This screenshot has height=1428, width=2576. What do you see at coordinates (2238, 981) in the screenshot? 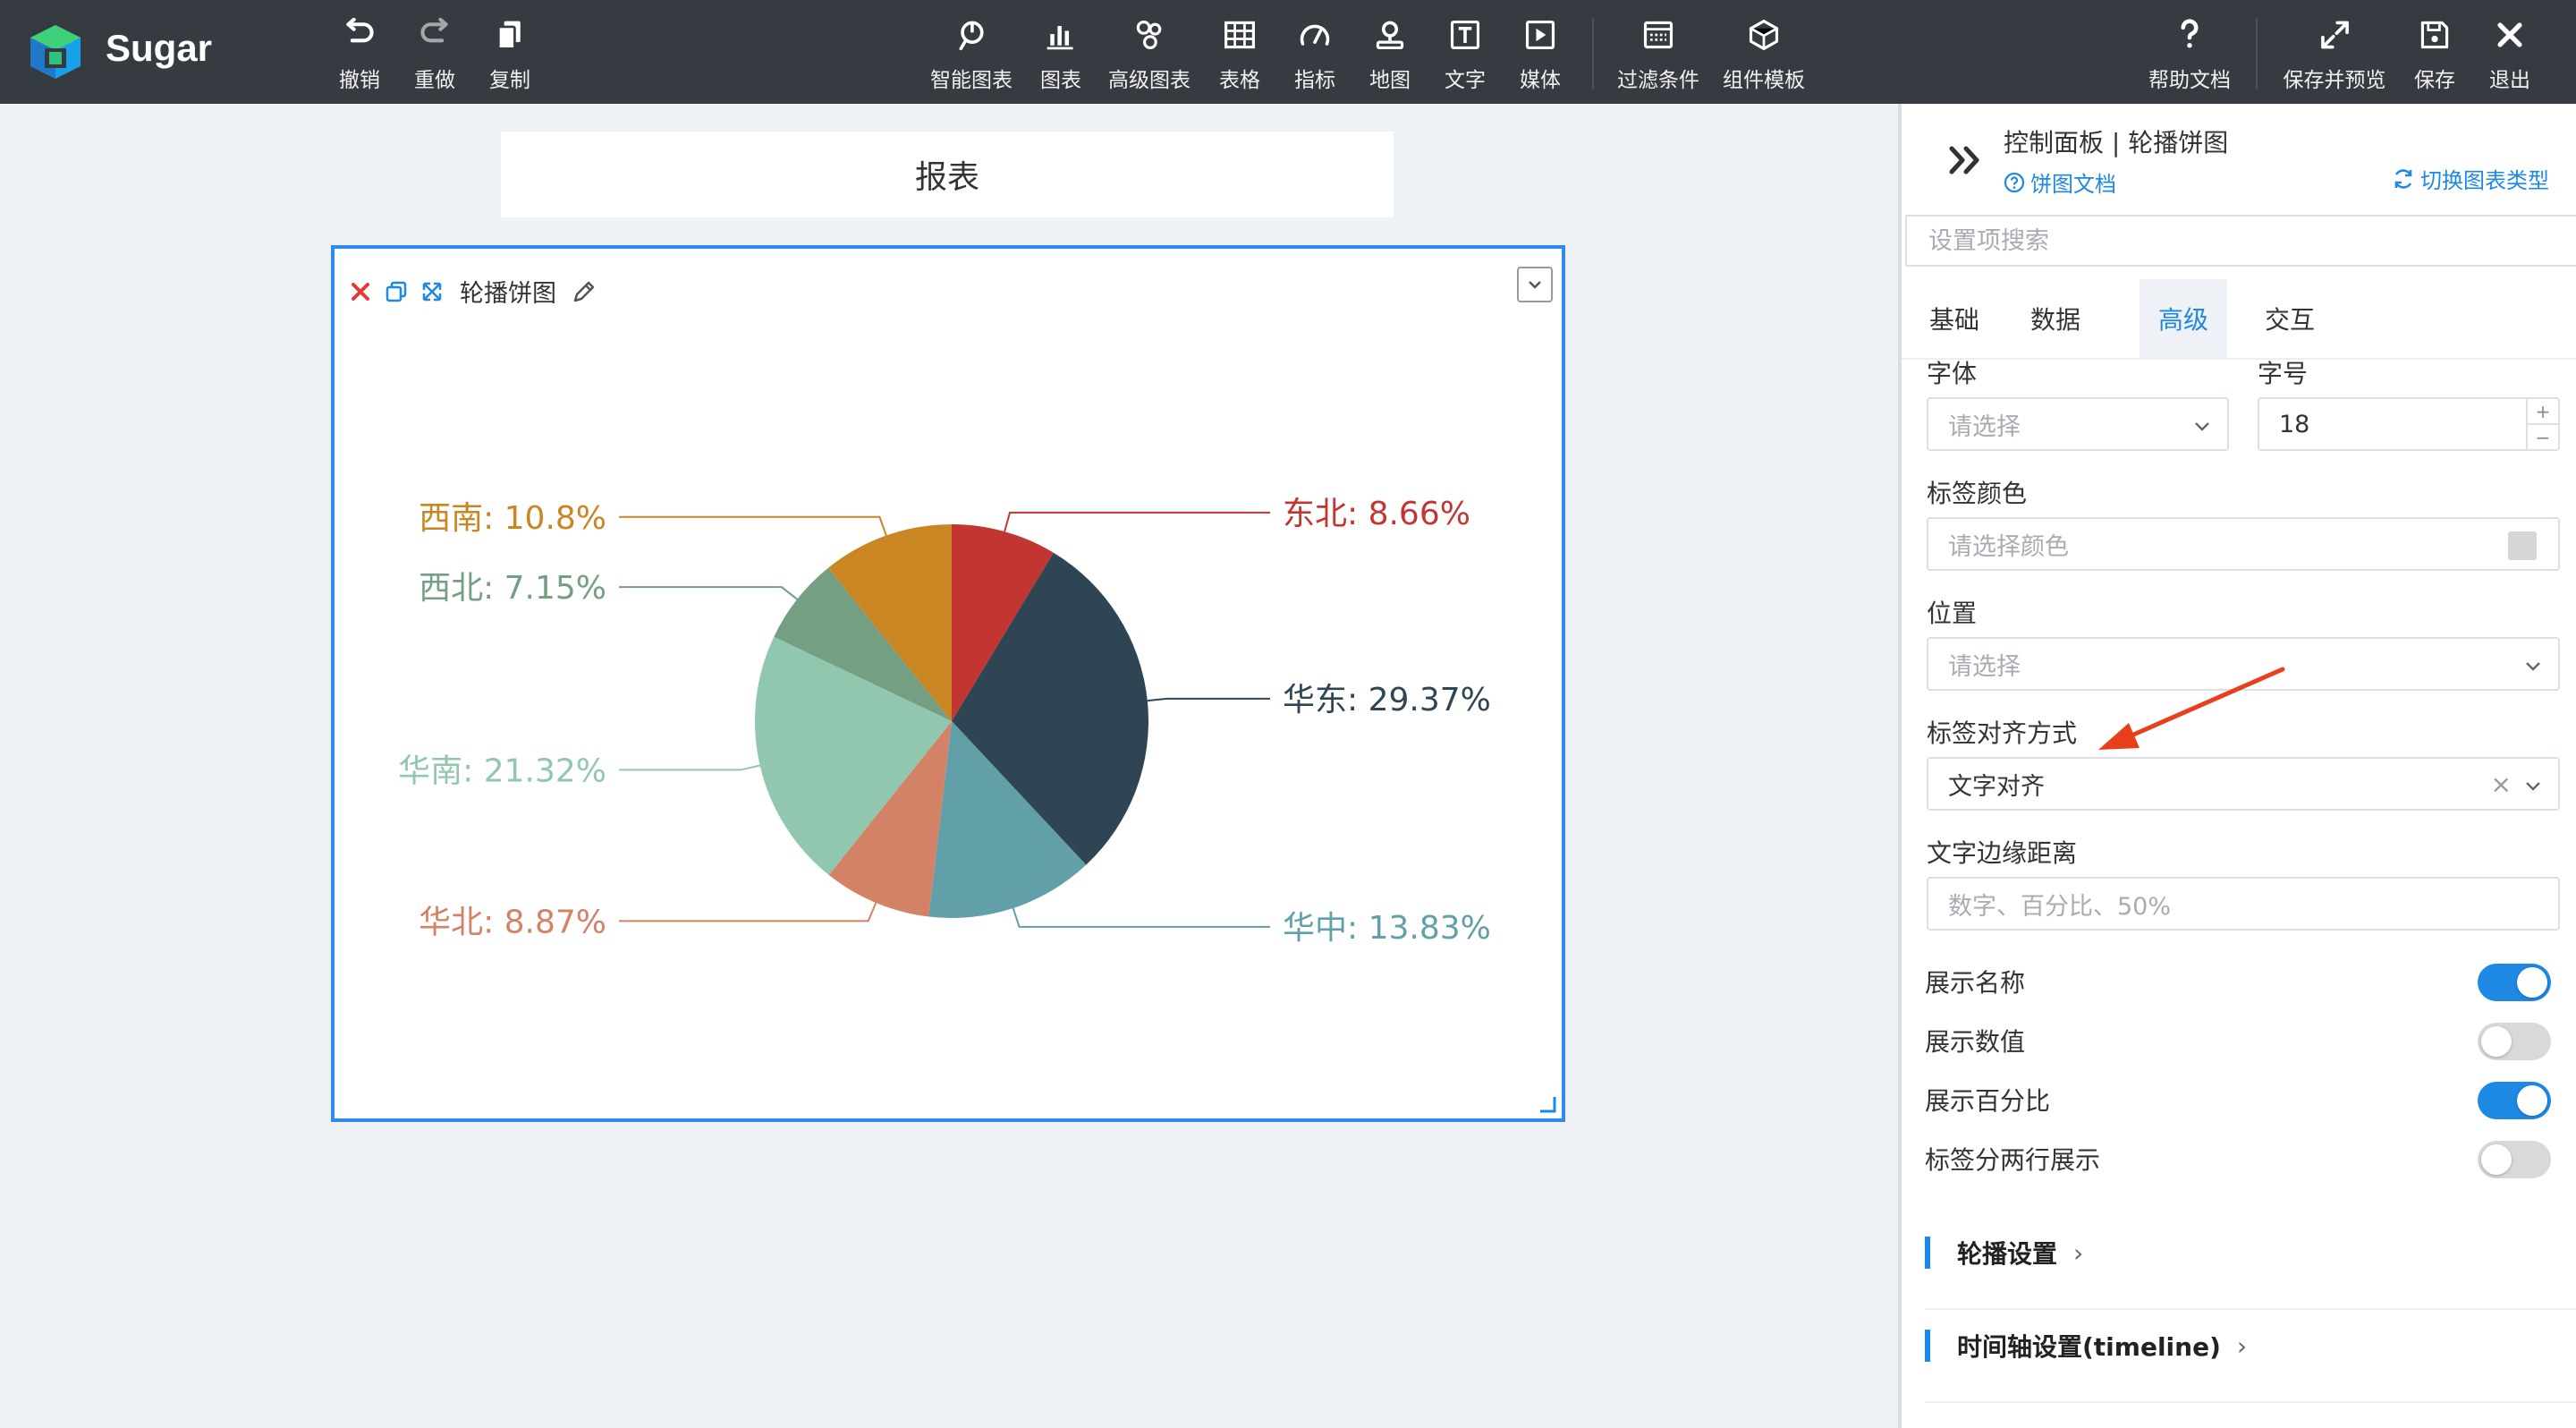
I see `toggle-row-show-name: 展示名称` at bounding box center [2238, 981].